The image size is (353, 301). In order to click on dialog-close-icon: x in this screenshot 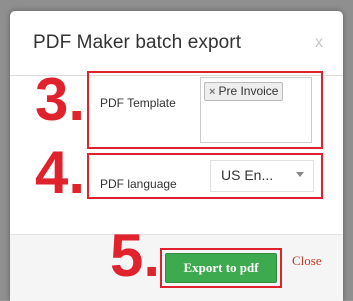, I will do `click(319, 43)`.